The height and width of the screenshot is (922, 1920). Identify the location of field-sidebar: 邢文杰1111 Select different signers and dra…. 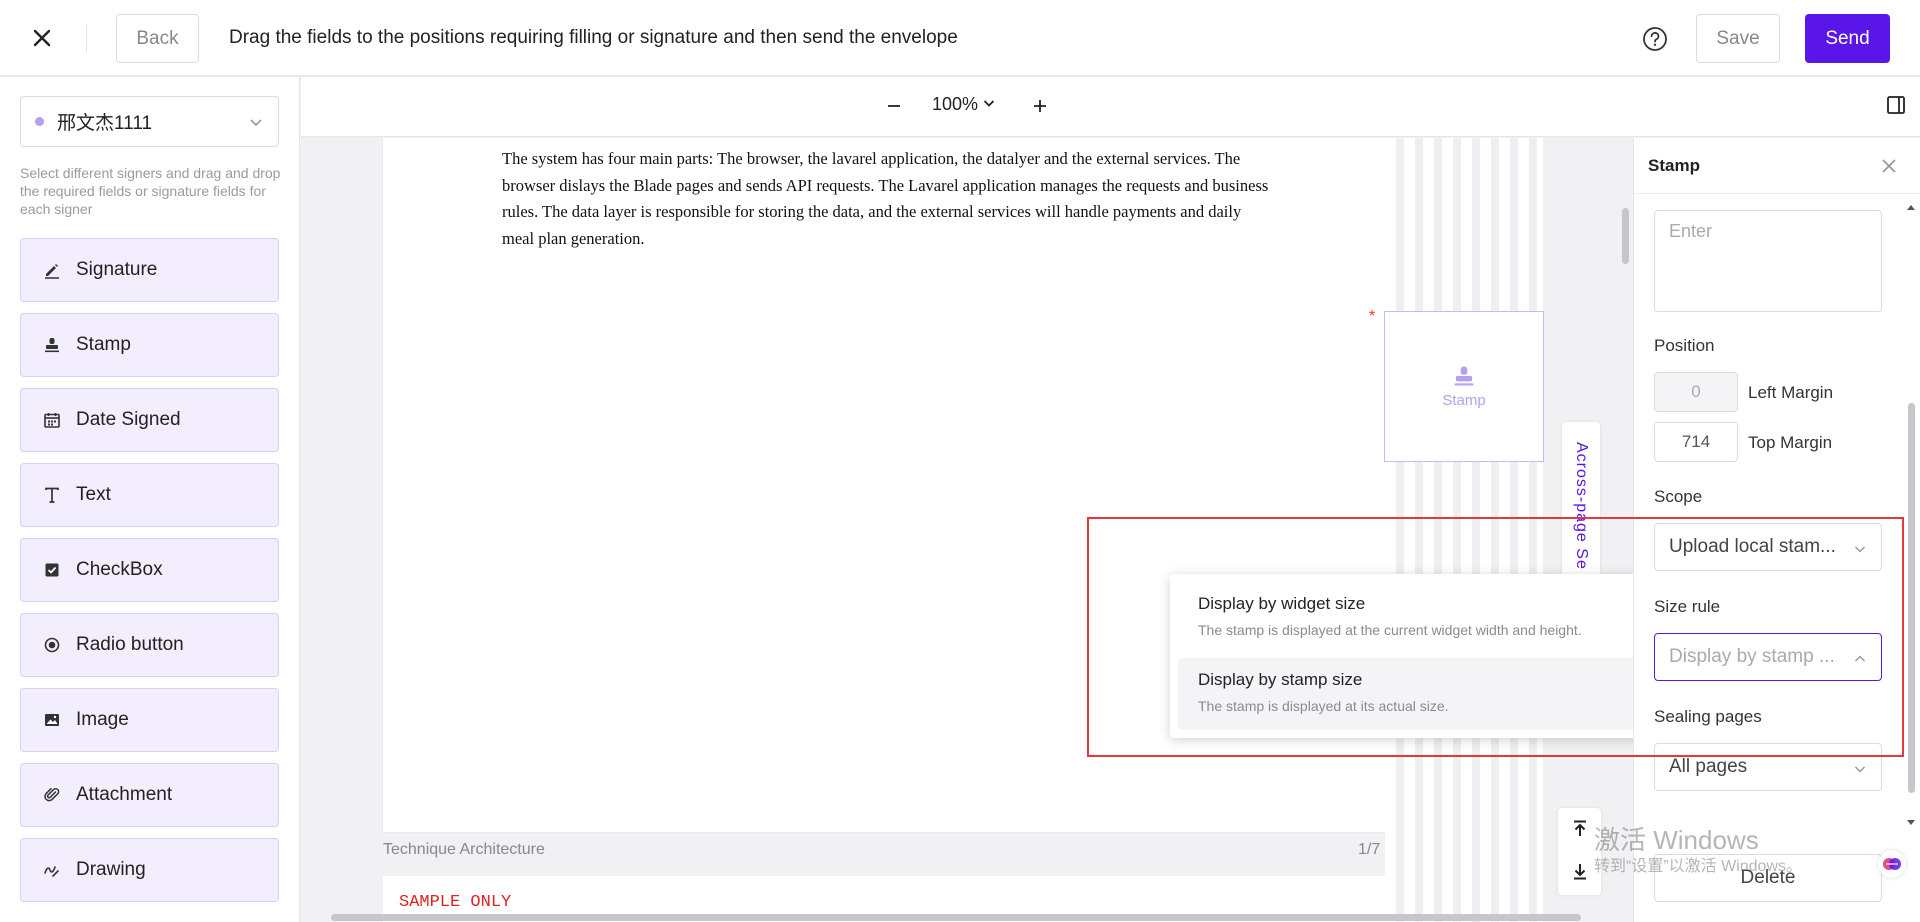
(150, 499).